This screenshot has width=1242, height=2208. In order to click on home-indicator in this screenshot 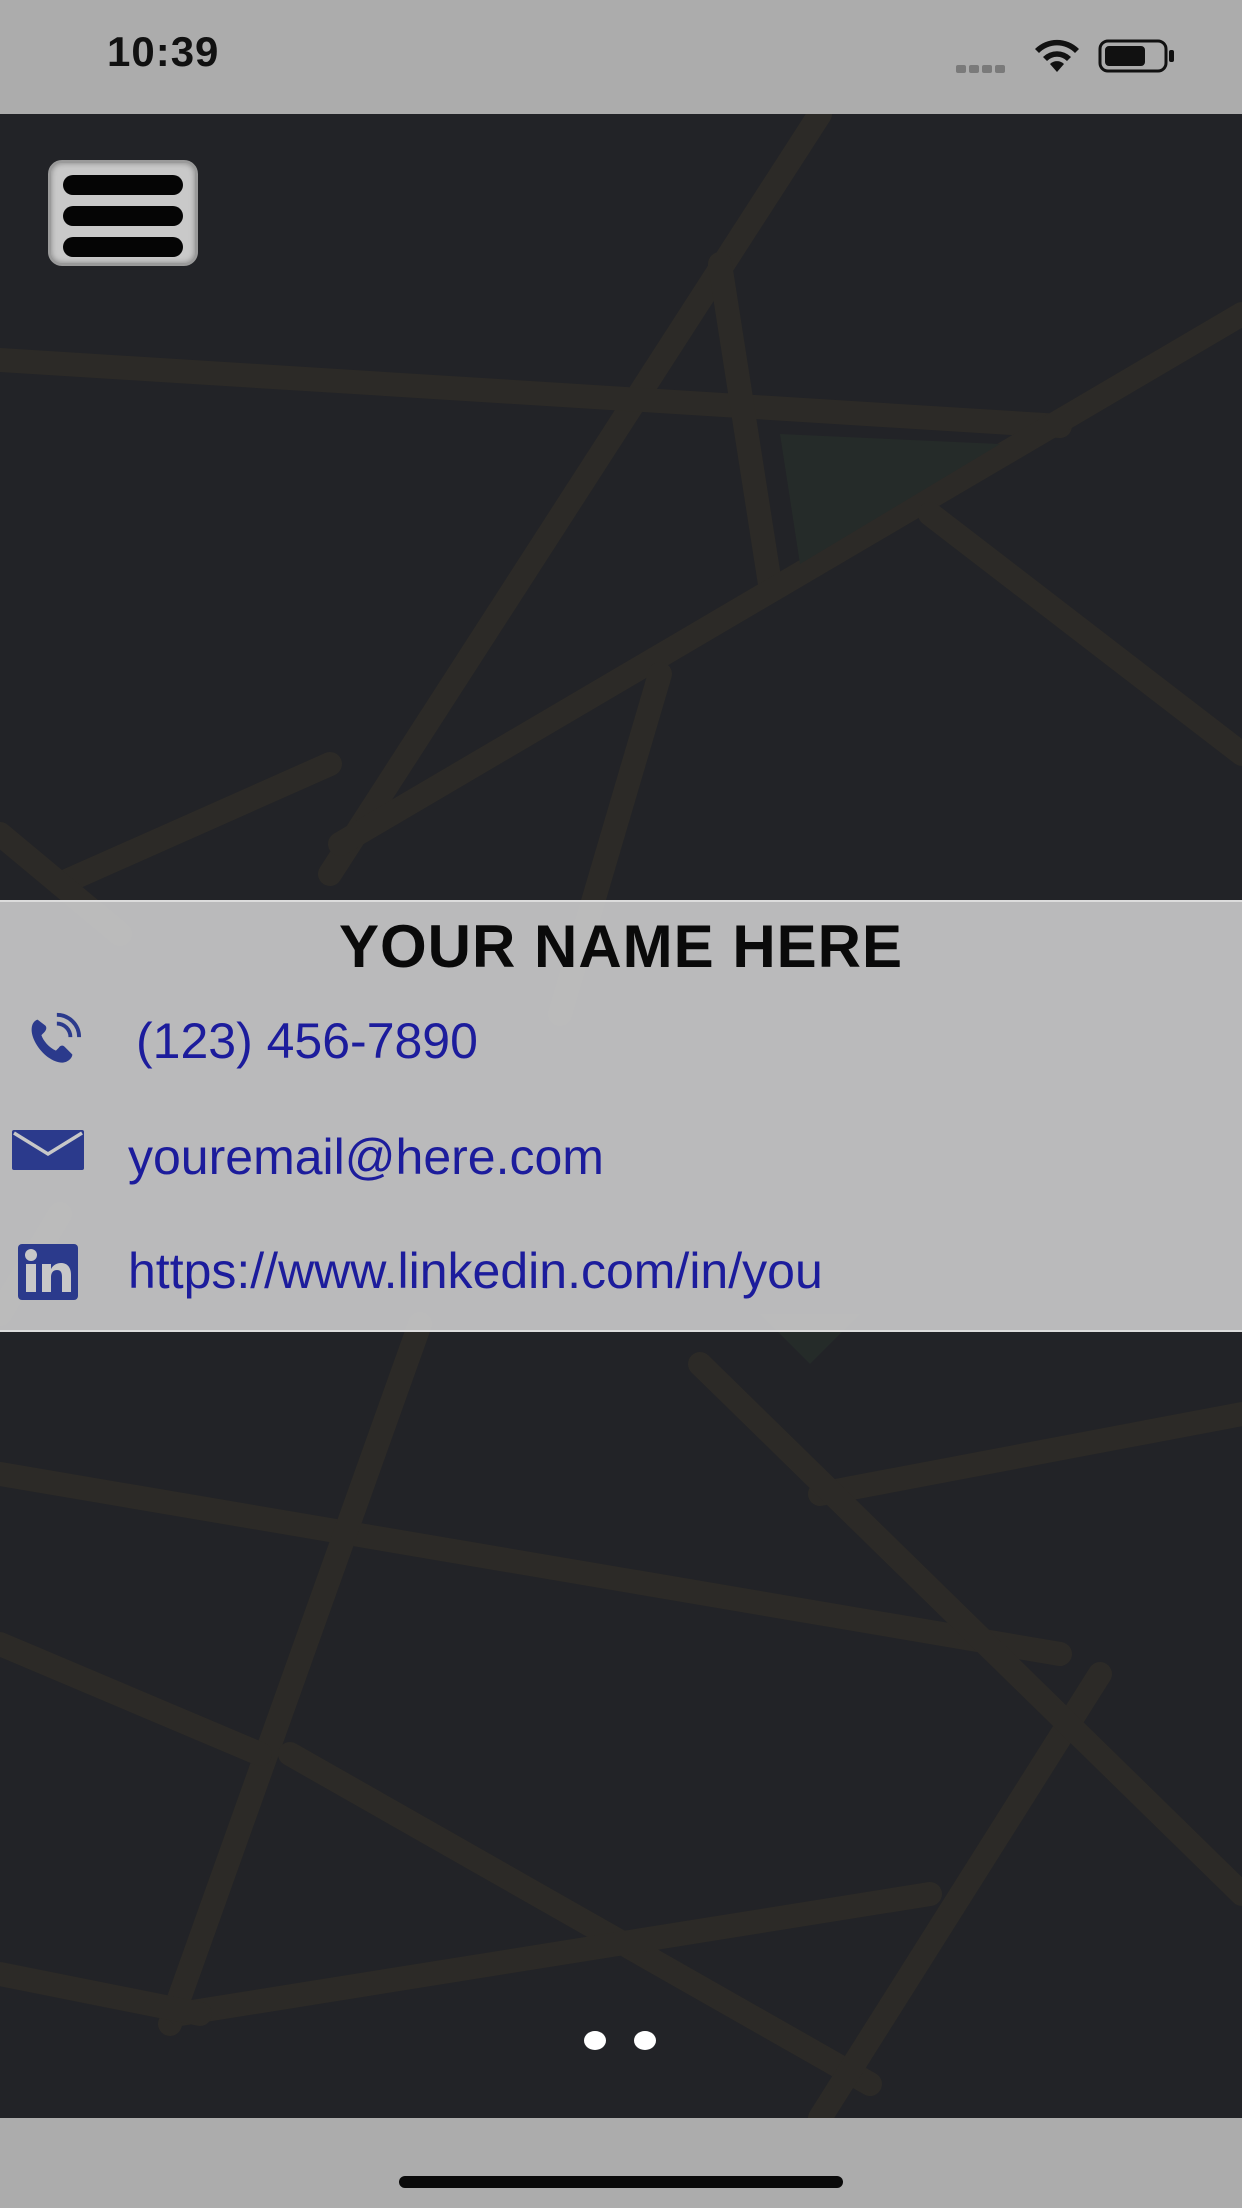, I will do `click(621, 2182)`.